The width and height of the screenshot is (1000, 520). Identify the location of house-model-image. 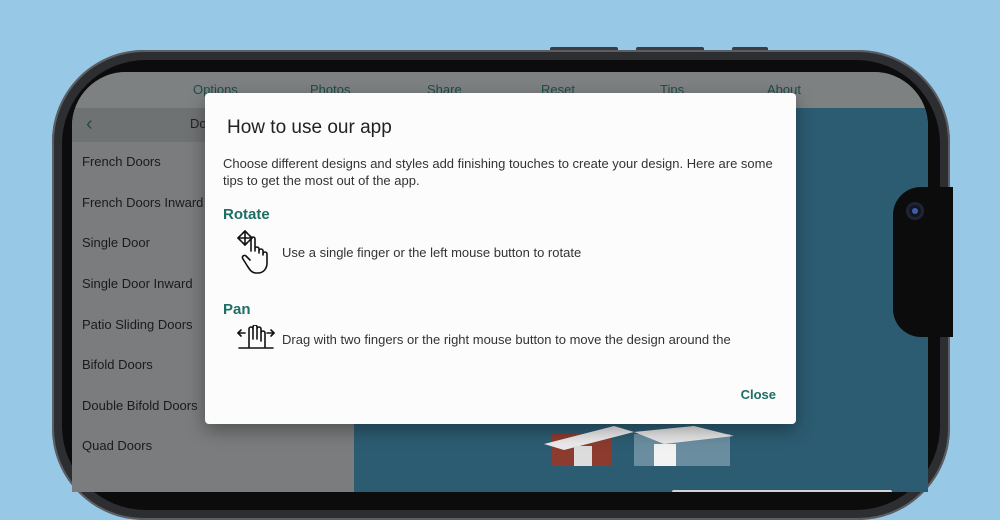
(639, 446).